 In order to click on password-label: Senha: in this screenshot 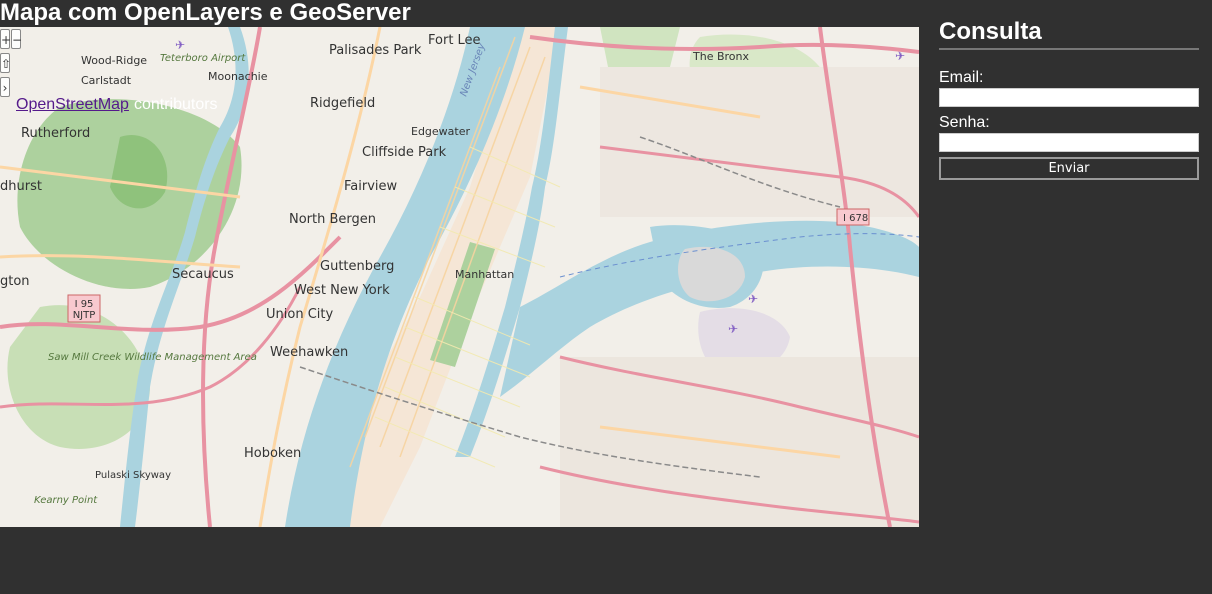, I will do `click(964, 122)`.